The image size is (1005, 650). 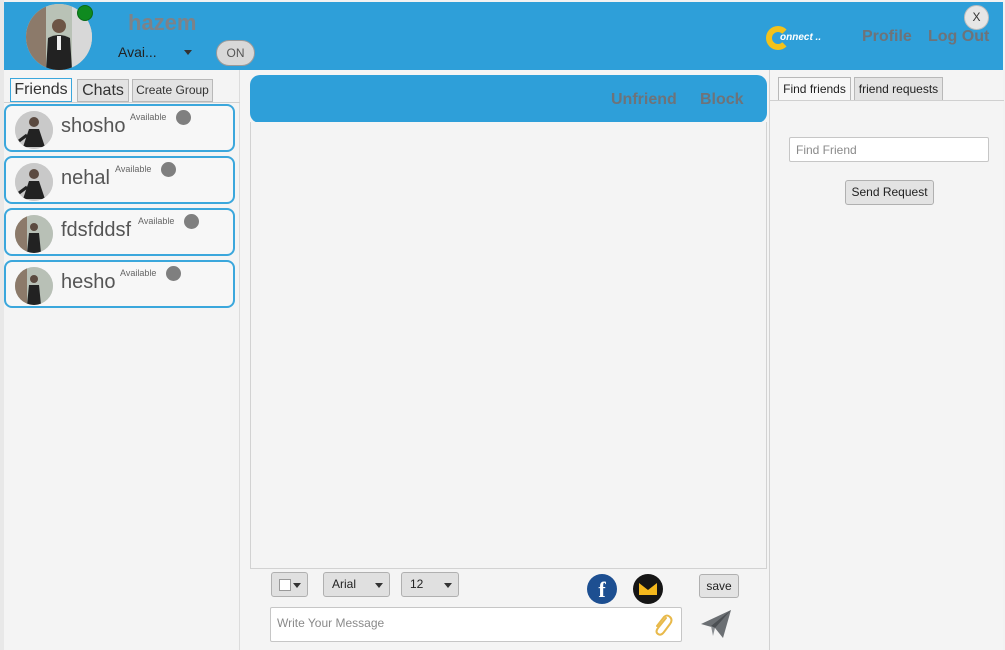 What do you see at coordinates (103, 90) in the screenshot?
I see `tab-chats: Chats` at bounding box center [103, 90].